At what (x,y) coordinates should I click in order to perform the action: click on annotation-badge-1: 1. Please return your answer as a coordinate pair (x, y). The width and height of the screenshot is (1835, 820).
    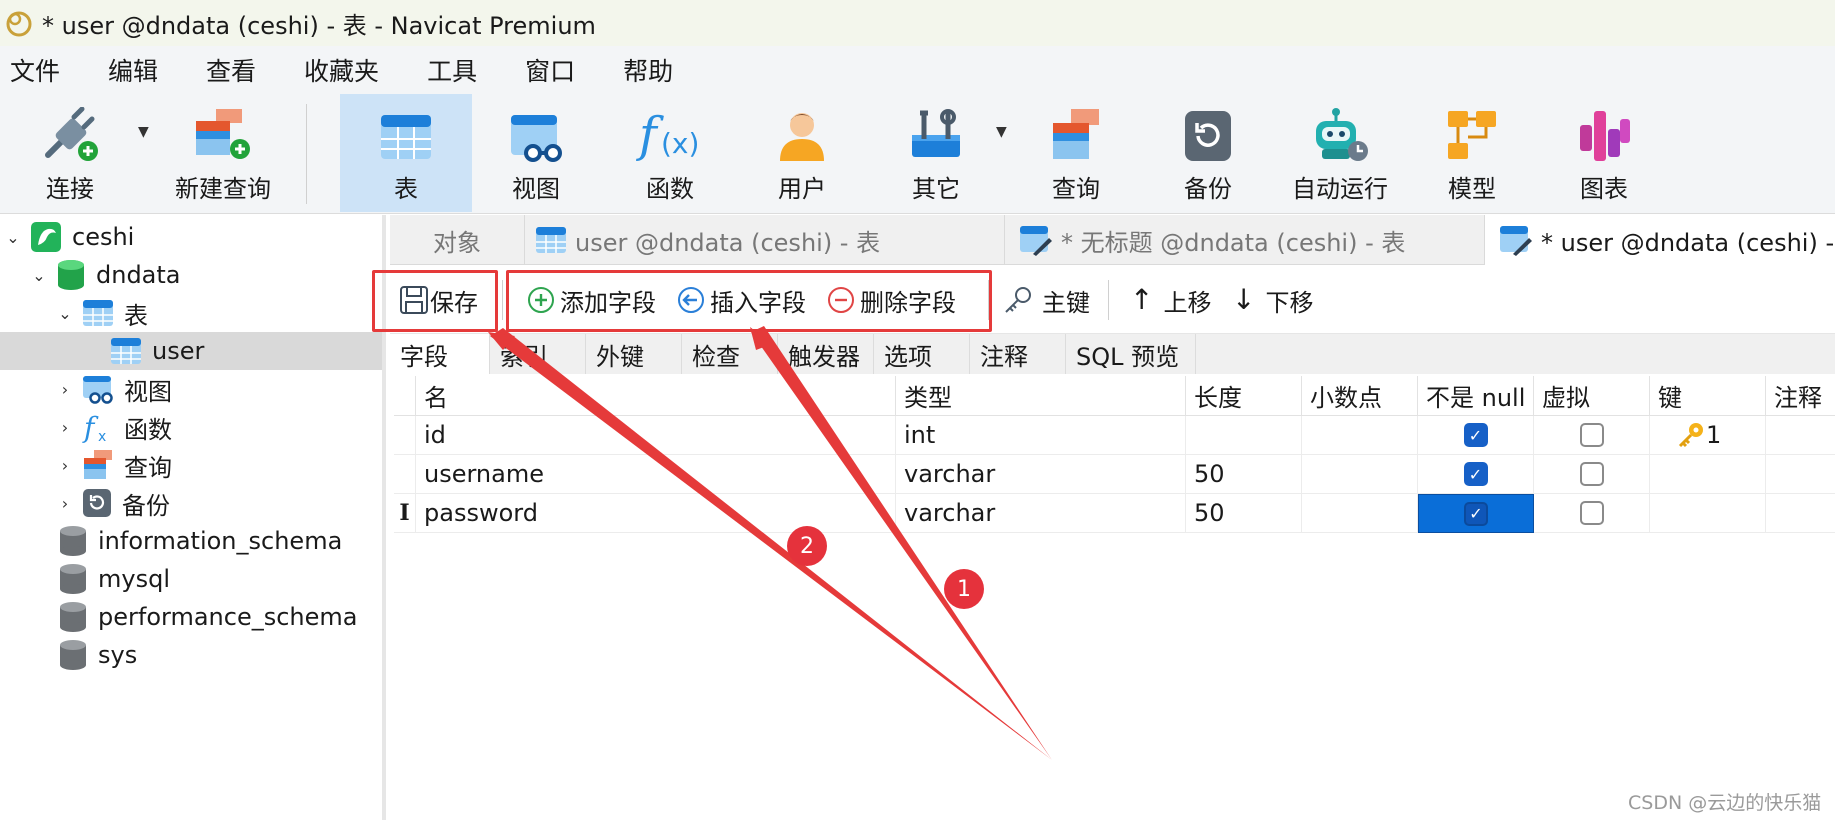
    Looking at the image, I should click on (964, 589).